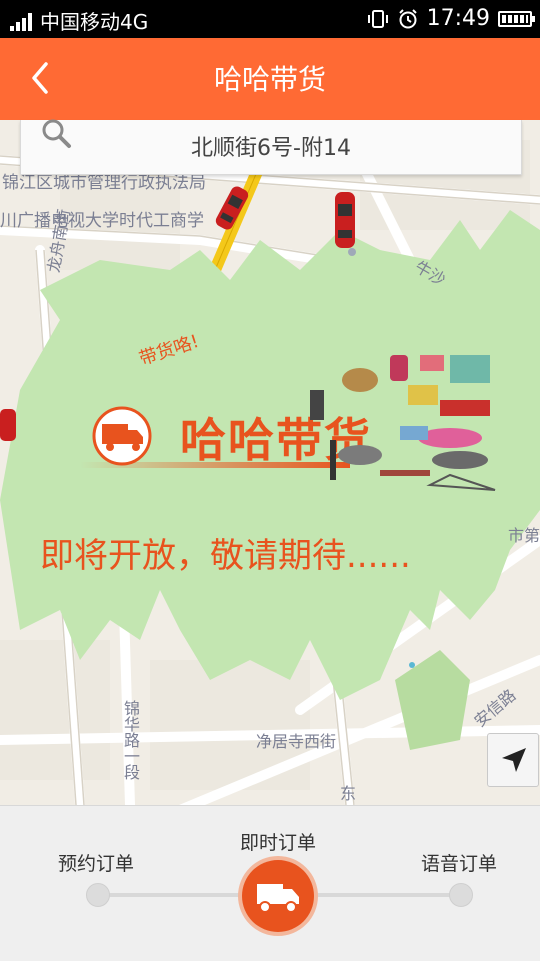  What do you see at coordinates (459, 862) in the screenshot?
I see `order-mode-voice-label: 语音订单` at bounding box center [459, 862].